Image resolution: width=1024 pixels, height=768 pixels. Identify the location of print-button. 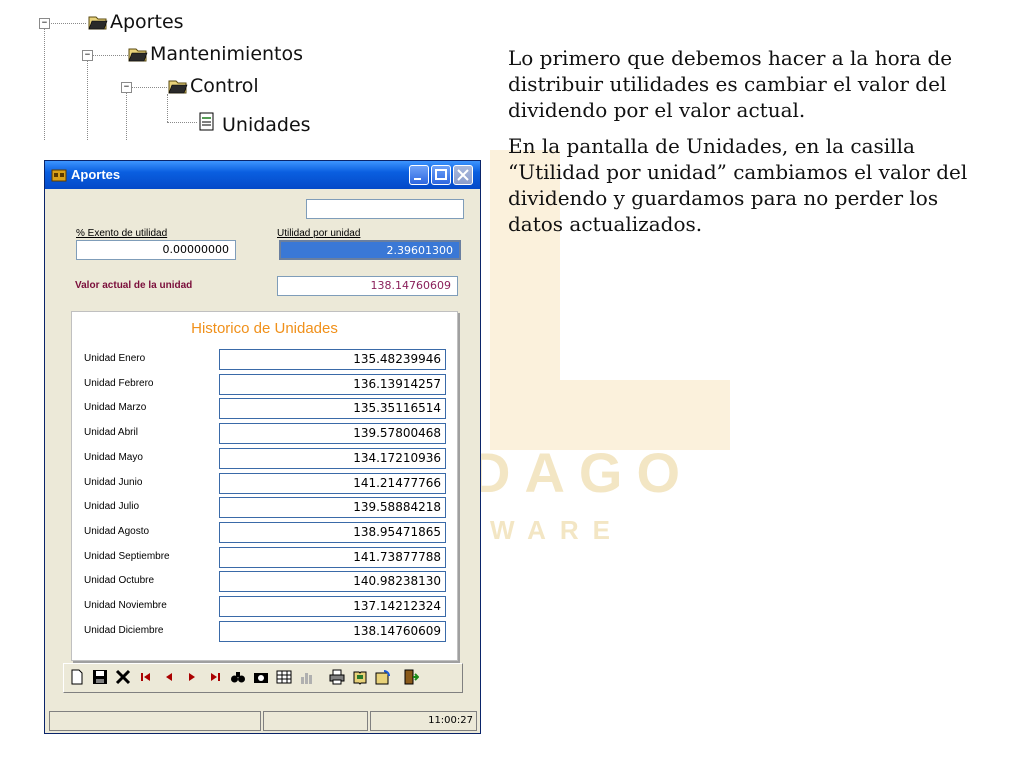
(337, 678).